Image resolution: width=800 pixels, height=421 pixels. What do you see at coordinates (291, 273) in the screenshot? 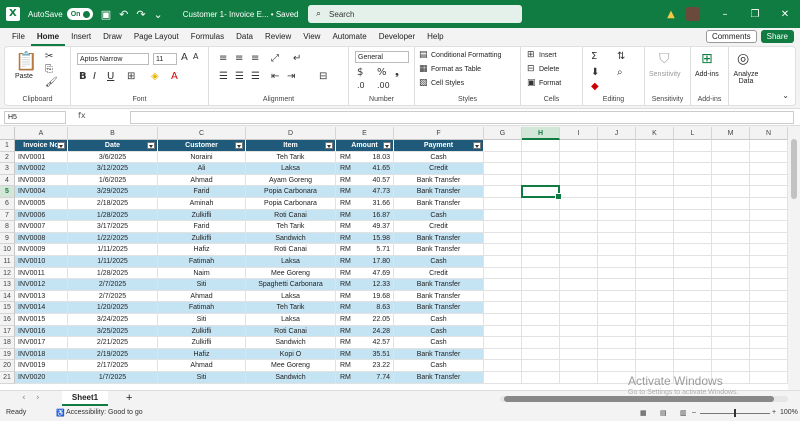
I see `cell-item: Mee Goreng` at bounding box center [291, 273].